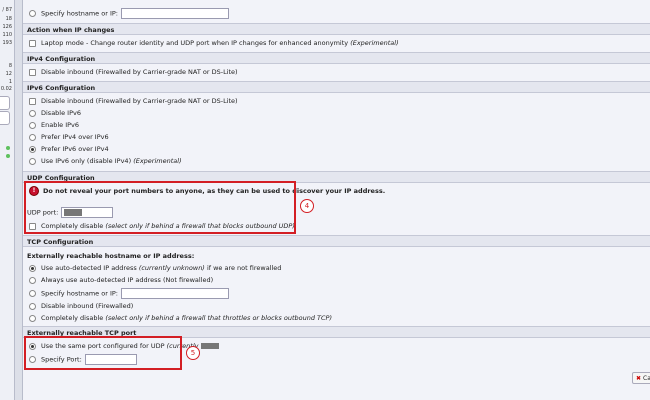  What do you see at coordinates (336, 241) in the screenshot?
I see `section-tcp: TCP Configuration` at bounding box center [336, 241].